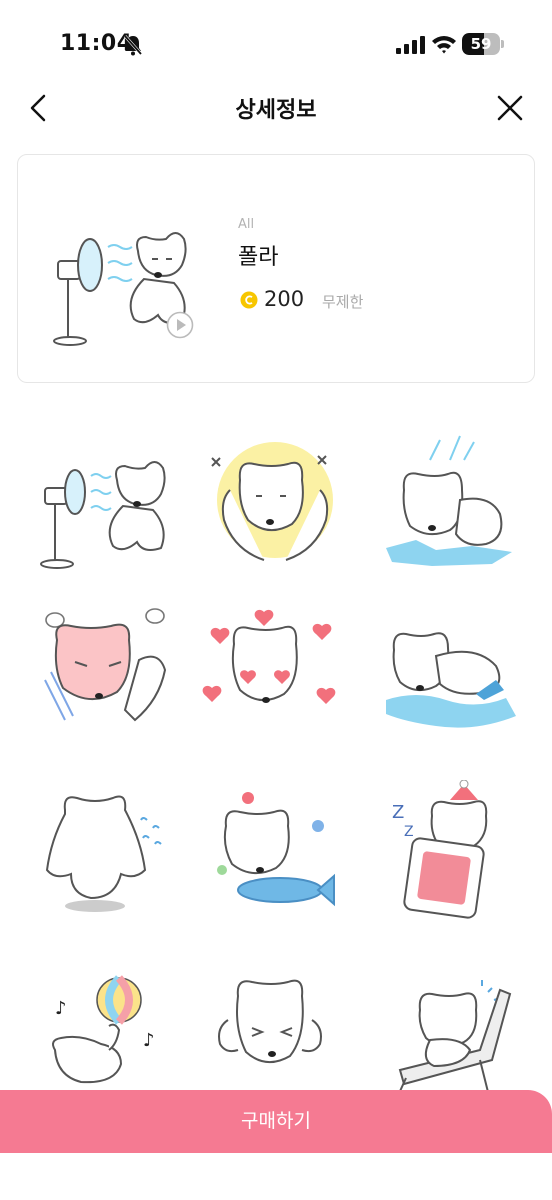  What do you see at coordinates (284, 299) in the screenshot?
I see `item-price: 200` at bounding box center [284, 299].